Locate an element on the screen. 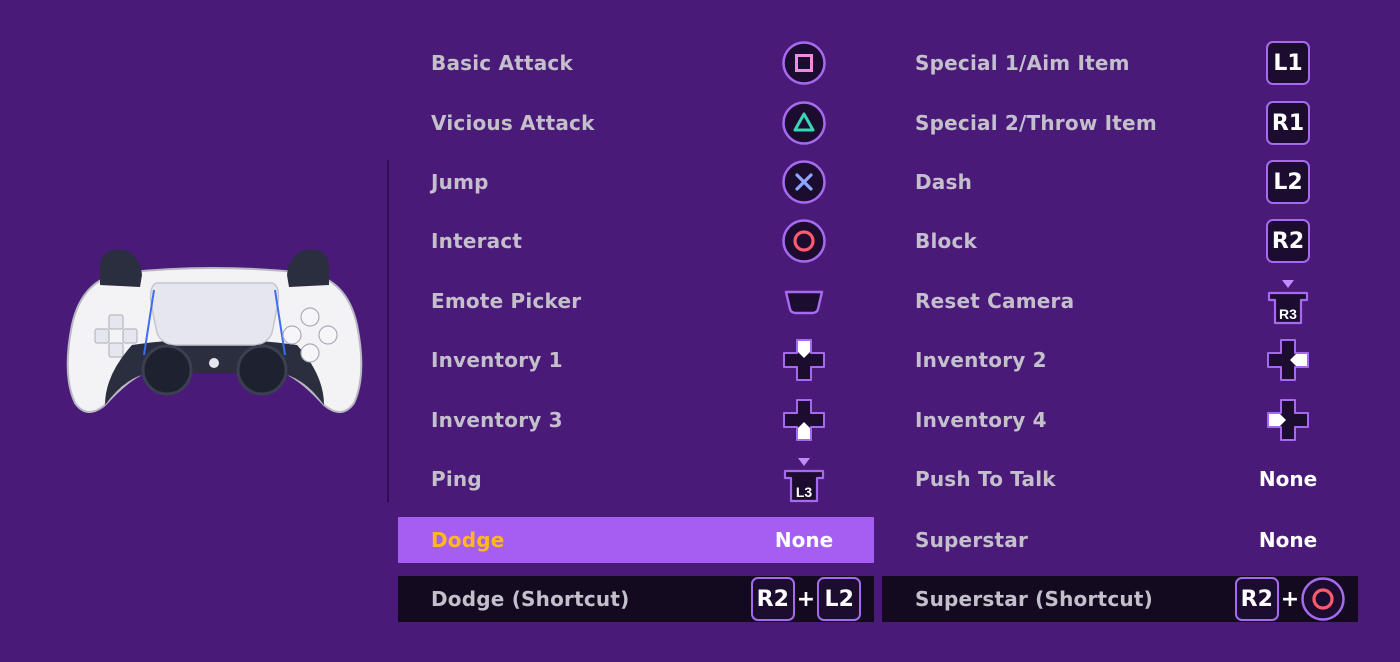 This screenshot has width=1400, height=662. binding-label: Superstar (Shortcut) is located at coordinates (1034, 599).